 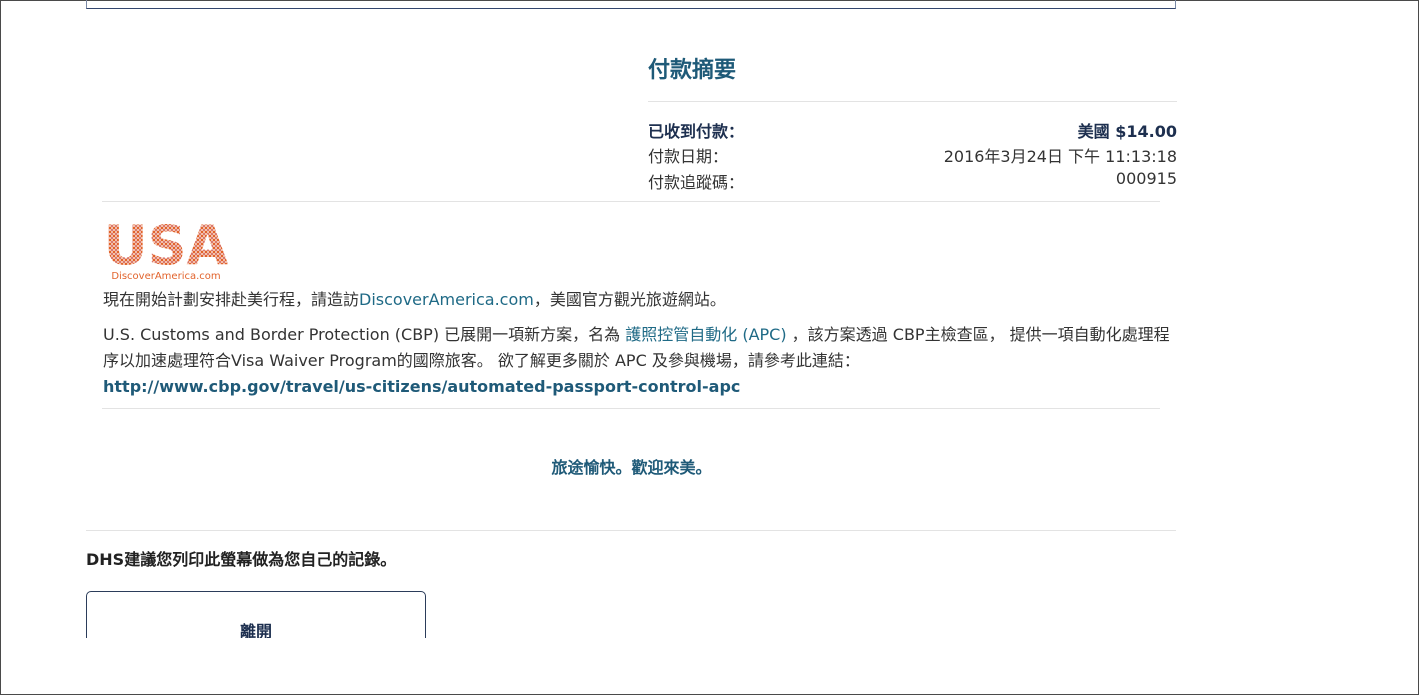 I want to click on payment-date-label: 付款日期：, so click(x=688, y=156).